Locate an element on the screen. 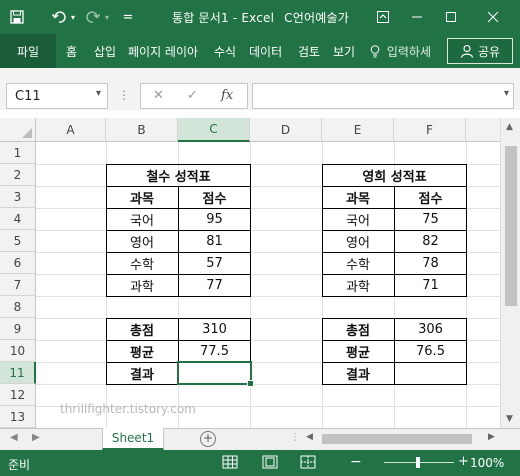  column-header-a: A is located at coordinates (71, 130).